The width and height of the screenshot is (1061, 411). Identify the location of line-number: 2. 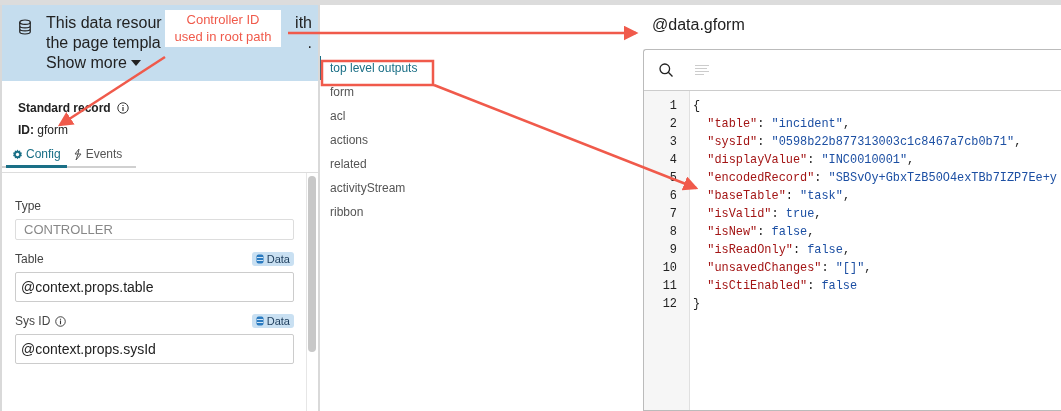
(673, 124).